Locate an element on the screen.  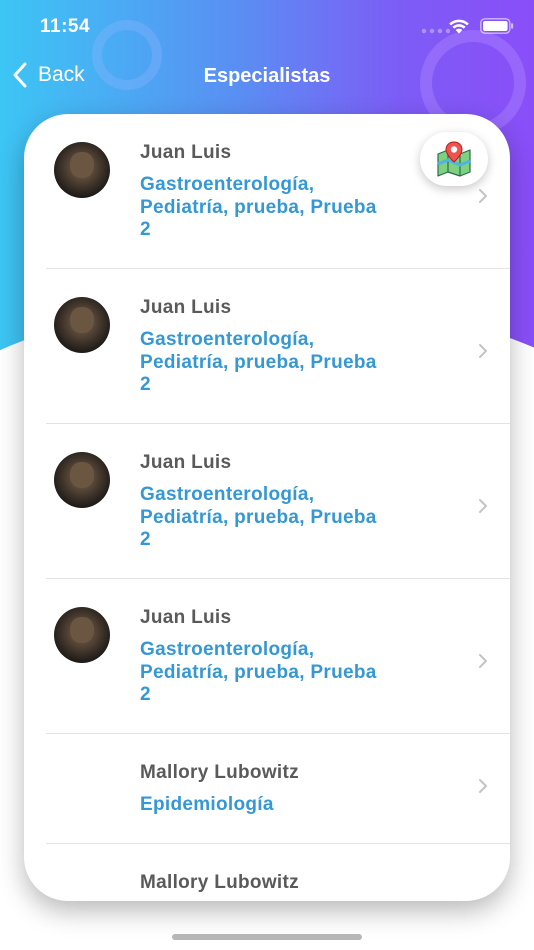
navigation-bar: Back Especialistas is located at coordinates (267, 78).